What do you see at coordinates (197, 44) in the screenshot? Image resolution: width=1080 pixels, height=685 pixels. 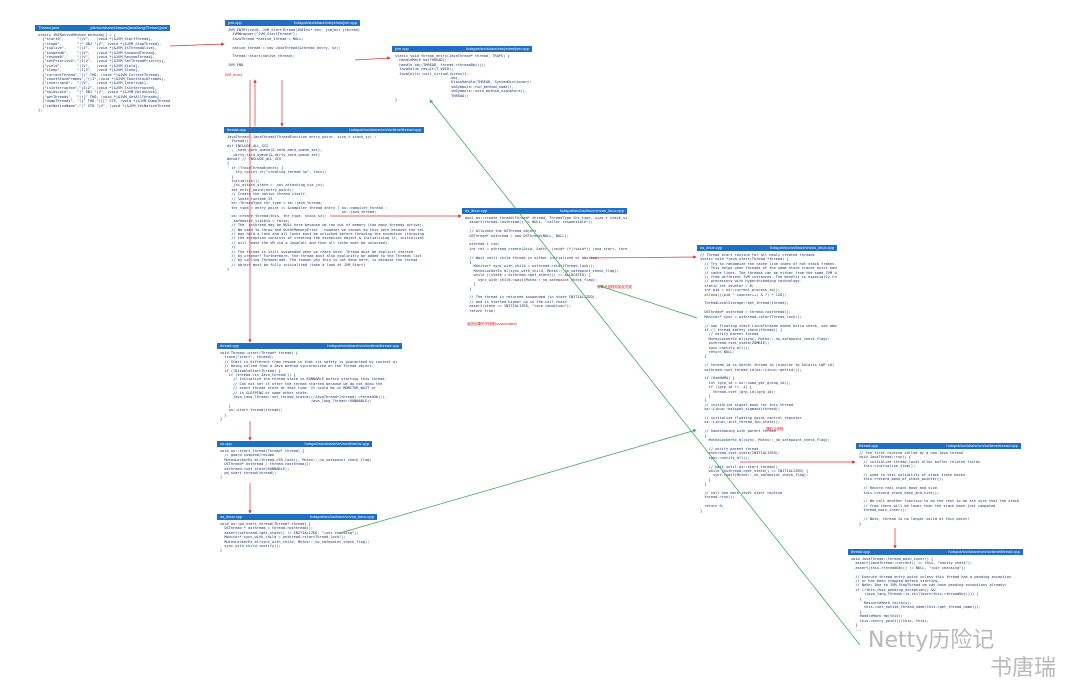 I see `arrow-native-to-jvm` at bounding box center [197, 44].